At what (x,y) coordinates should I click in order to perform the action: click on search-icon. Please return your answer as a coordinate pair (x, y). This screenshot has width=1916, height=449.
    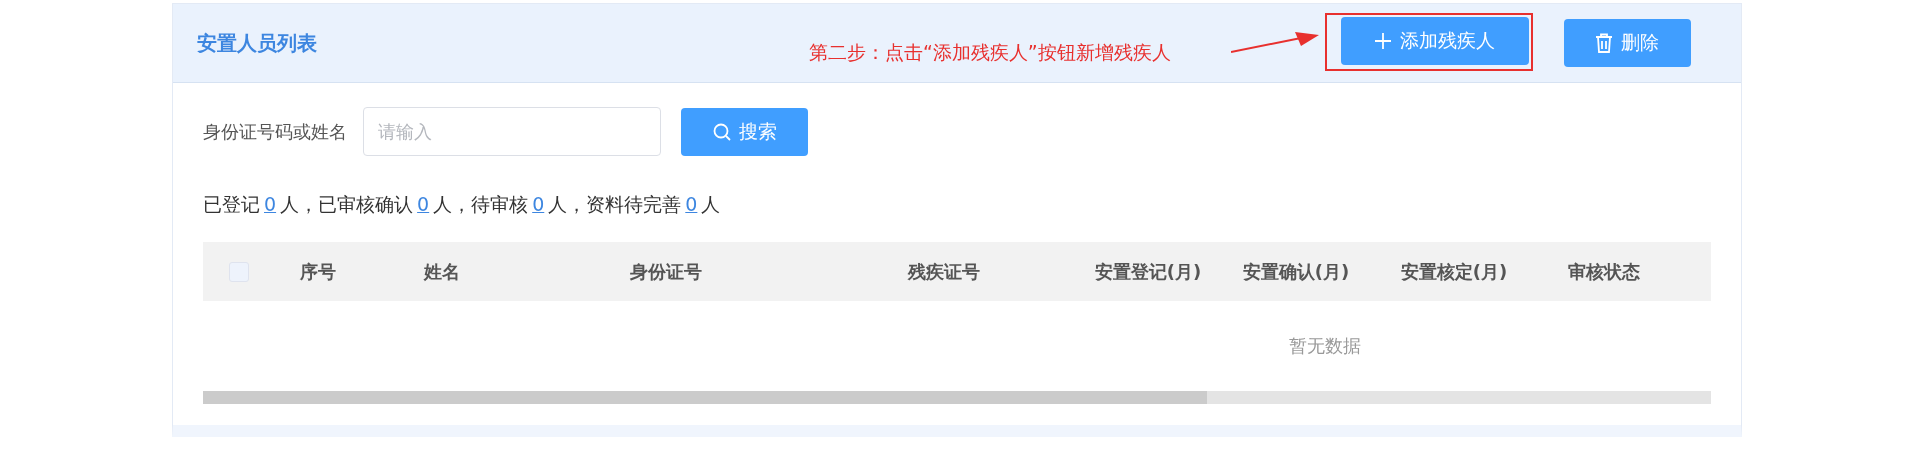
    Looking at the image, I should click on (721, 131).